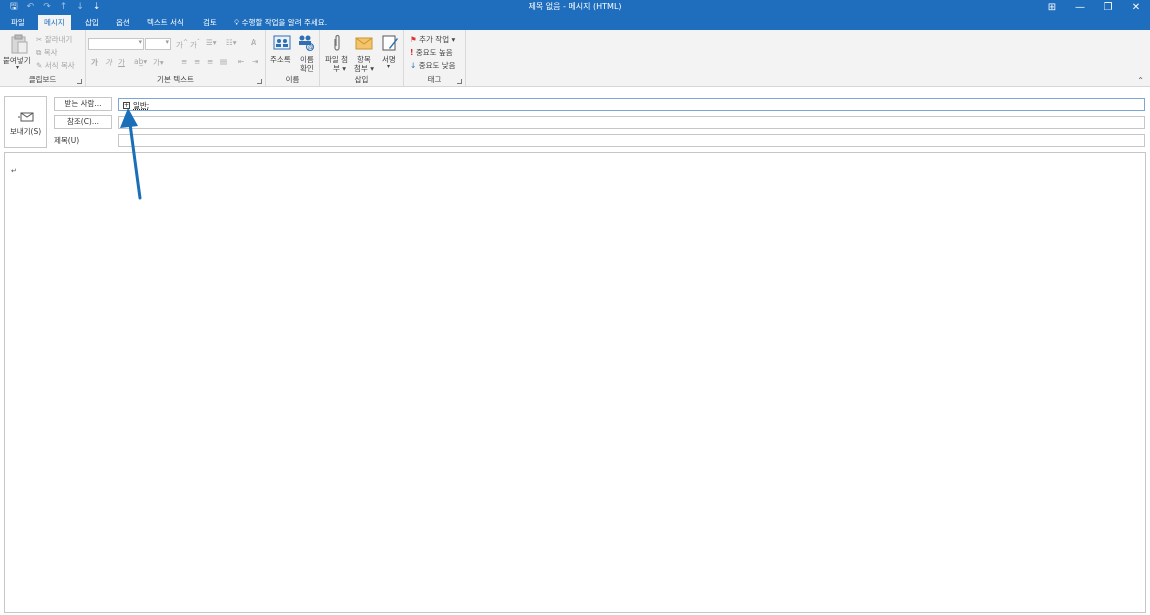 The height and width of the screenshot is (615, 1150). I want to click on font-name-combo, so click(116, 44).